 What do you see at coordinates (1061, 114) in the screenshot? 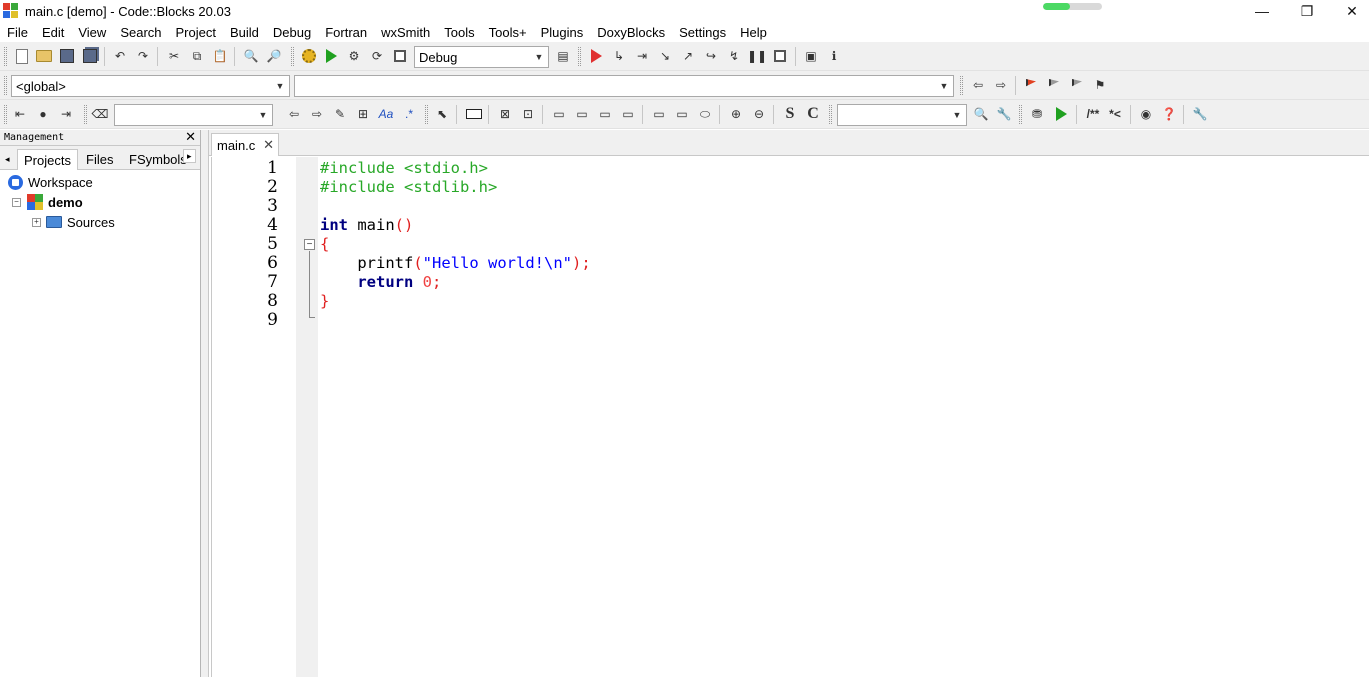
I see `doxy-run-icon` at bounding box center [1061, 114].